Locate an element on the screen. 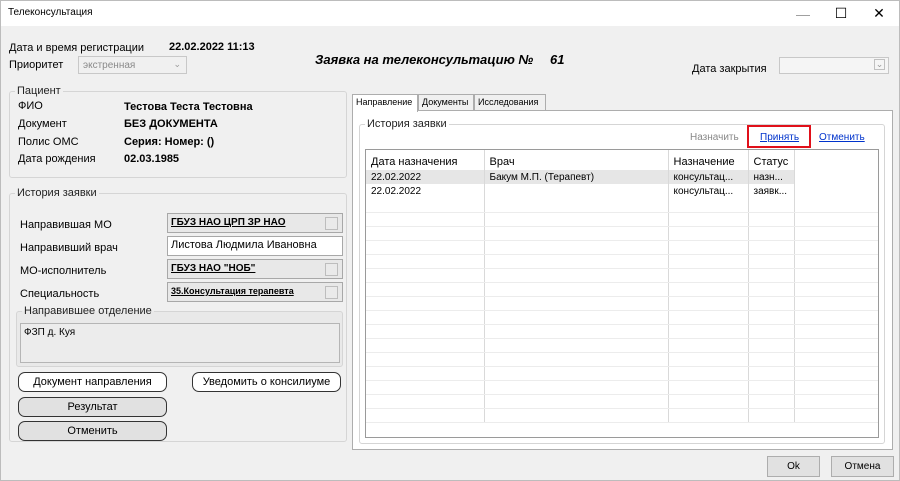 The image size is (900, 481). chevron-down-icon: ⌄ is located at coordinates (177, 64).